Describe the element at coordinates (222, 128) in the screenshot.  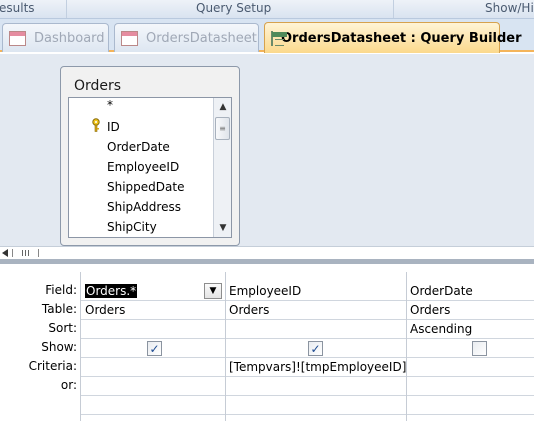
I see `scroll-thumb: ≡` at that location.